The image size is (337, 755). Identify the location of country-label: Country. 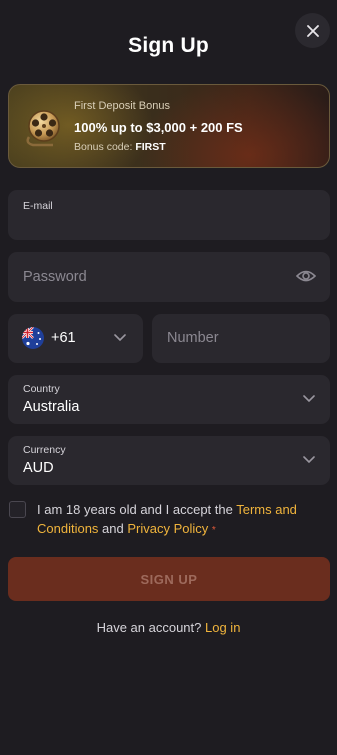
(41, 389).